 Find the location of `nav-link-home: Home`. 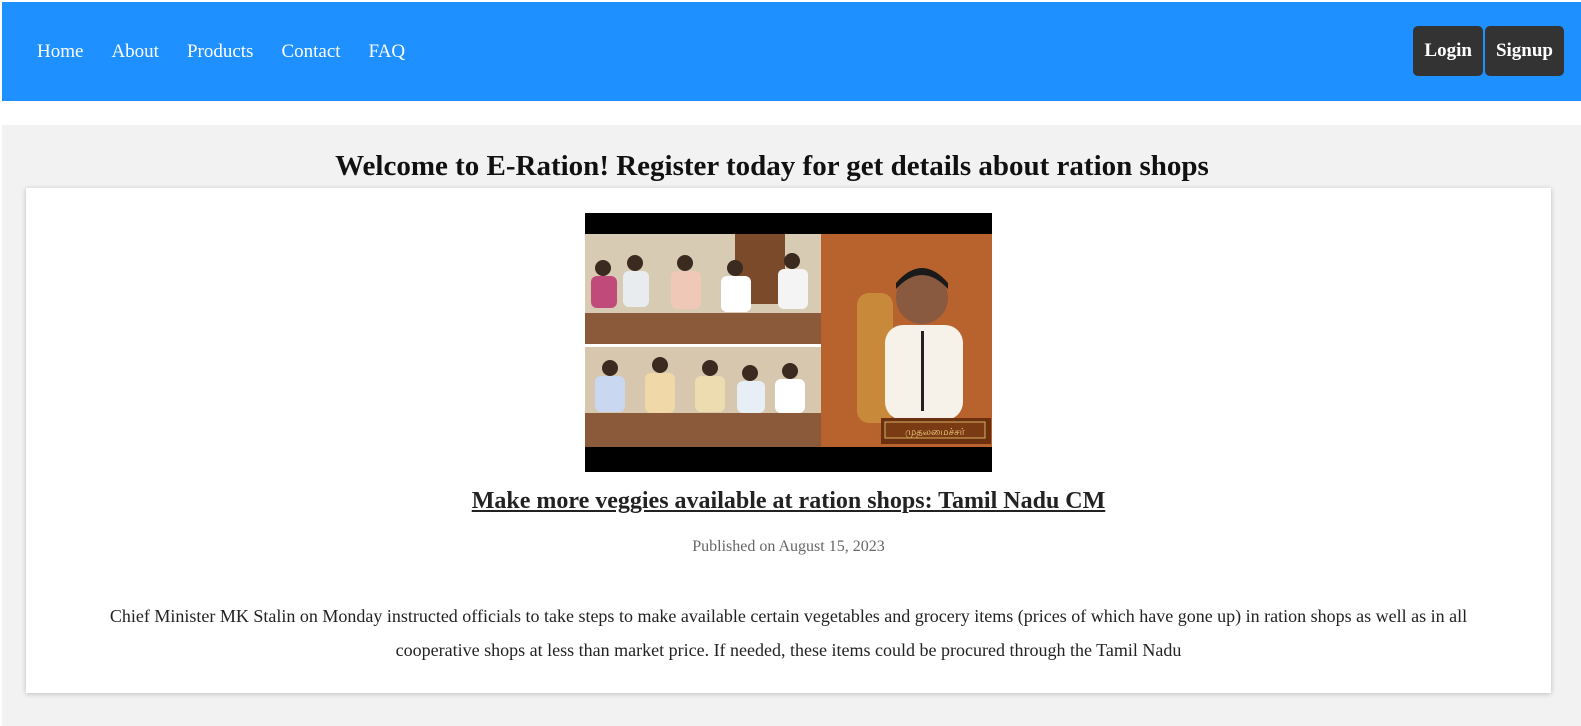

nav-link-home: Home is located at coordinates (60, 52).